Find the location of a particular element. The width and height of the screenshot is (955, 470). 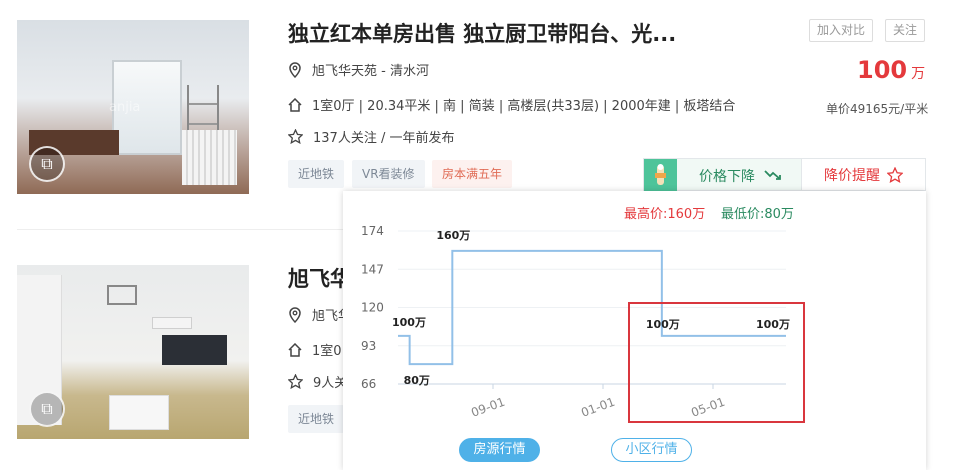

listing-photo-1: anjia ⧉ is located at coordinates (133, 107).